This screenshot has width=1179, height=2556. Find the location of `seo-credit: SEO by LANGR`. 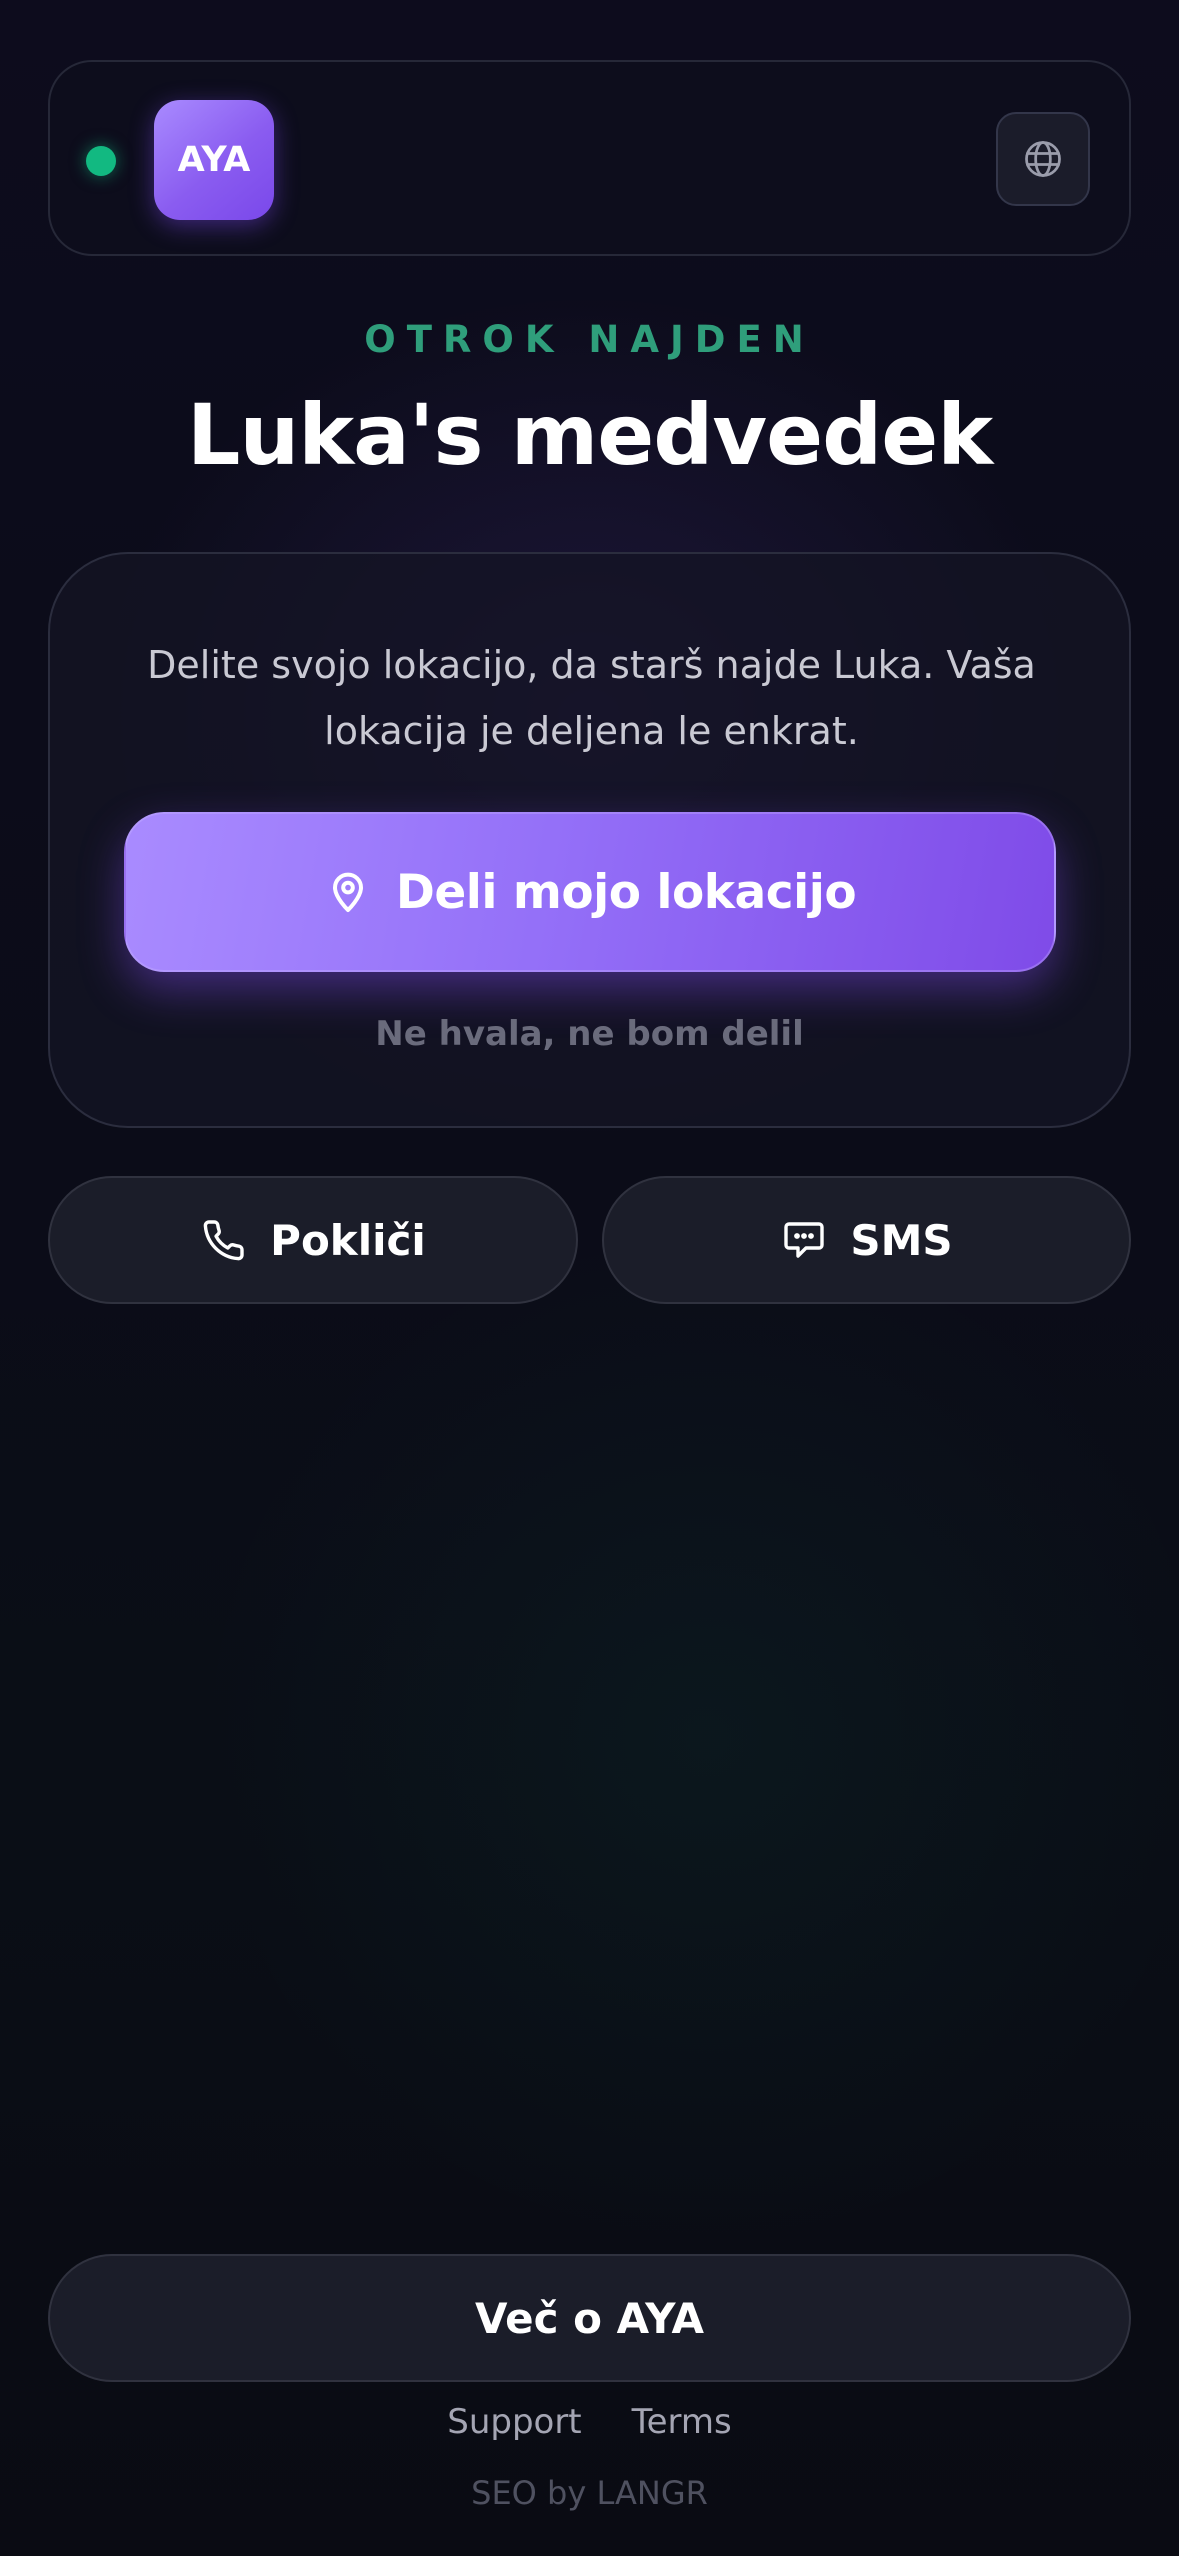

seo-credit: SEO by LANGR is located at coordinates (589, 2493).